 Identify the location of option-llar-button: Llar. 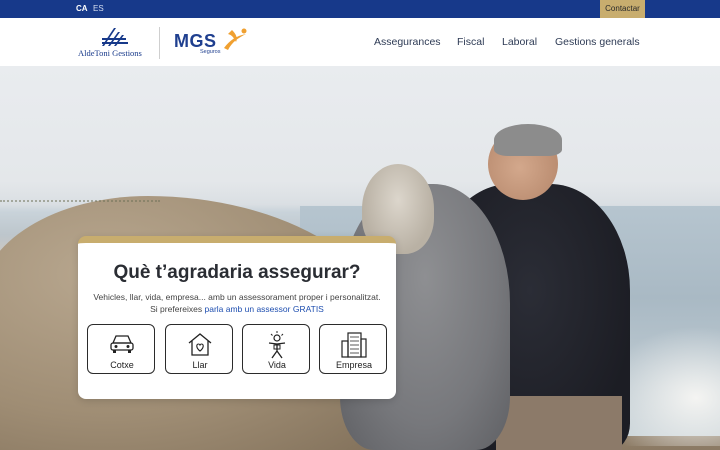
(199, 349).